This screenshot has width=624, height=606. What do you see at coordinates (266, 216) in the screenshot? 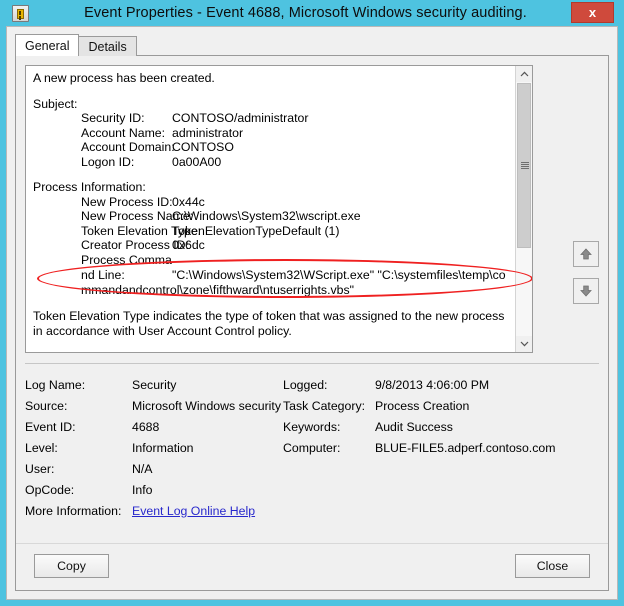
I see `field-value: C:\Windows\System32\wscript.exe` at bounding box center [266, 216].